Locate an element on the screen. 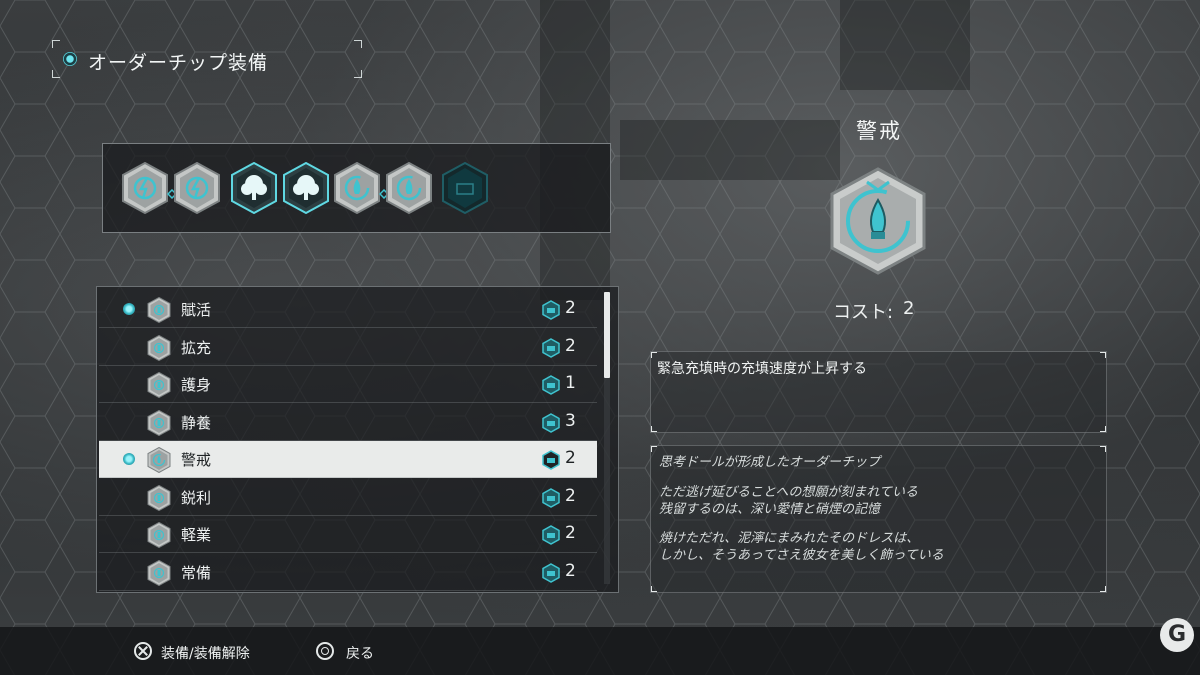 The width and height of the screenshot is (1200, 675). chip-name: 警戒 is located at coordinates (196, 460).